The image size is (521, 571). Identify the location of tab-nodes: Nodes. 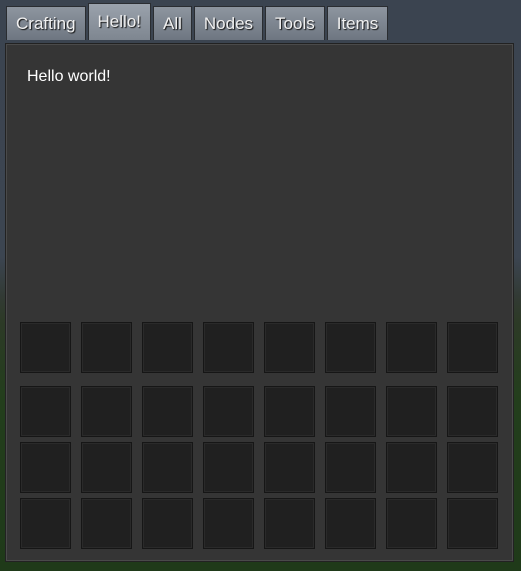
(228, 23).